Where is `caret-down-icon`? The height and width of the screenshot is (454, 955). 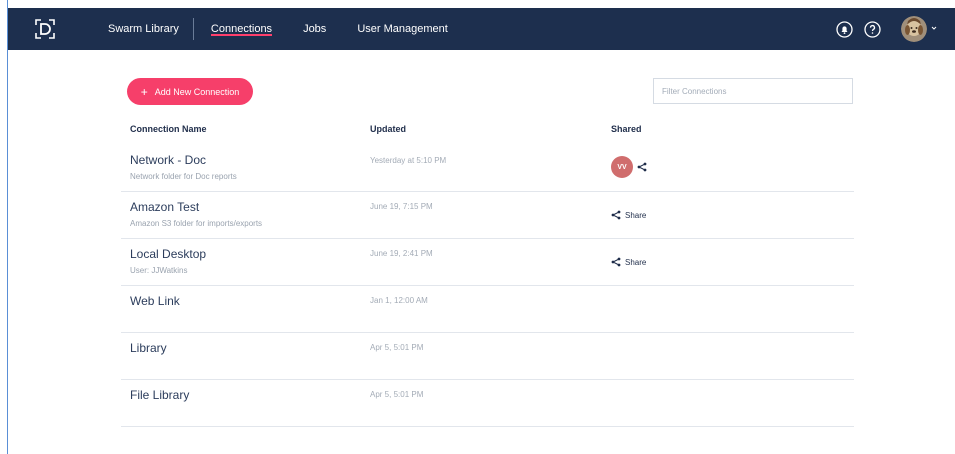
caret-down-icon is located at coordinates (934, 28).